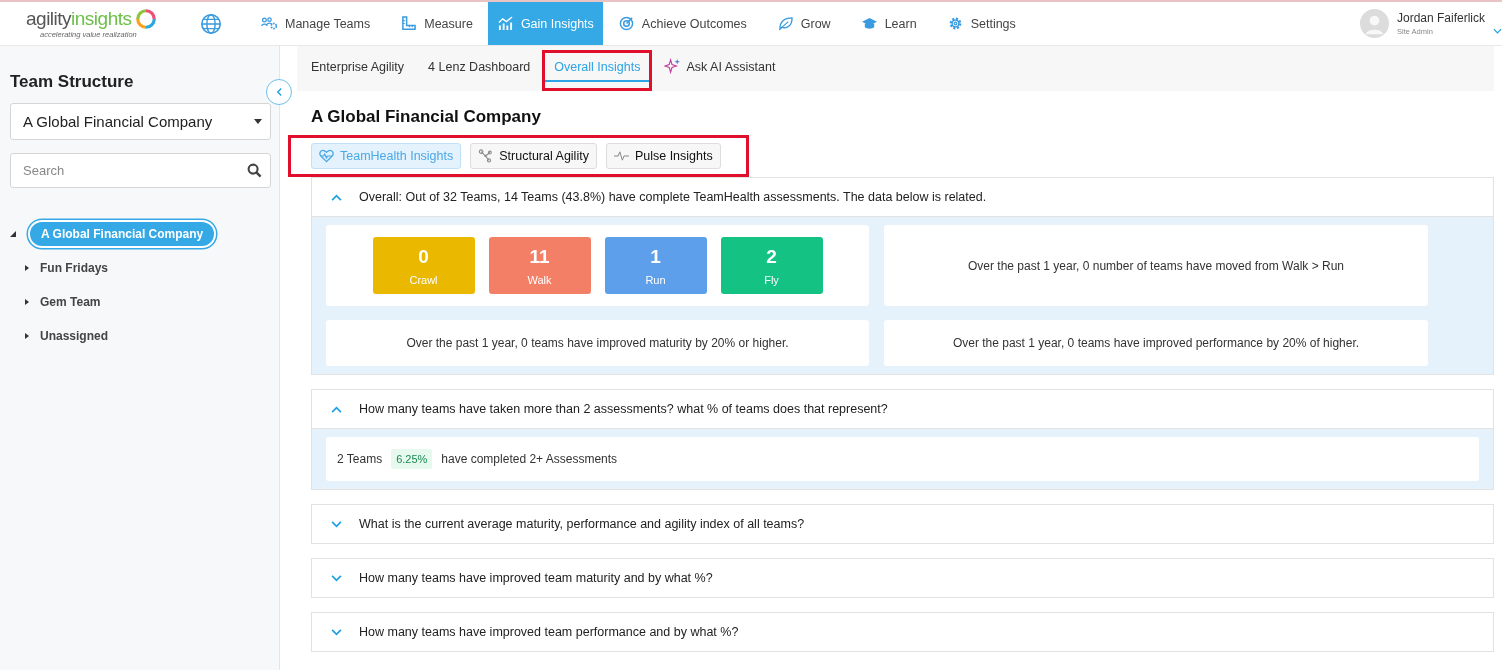  I want to click on graduation-cap-icon, so click(869, 23).